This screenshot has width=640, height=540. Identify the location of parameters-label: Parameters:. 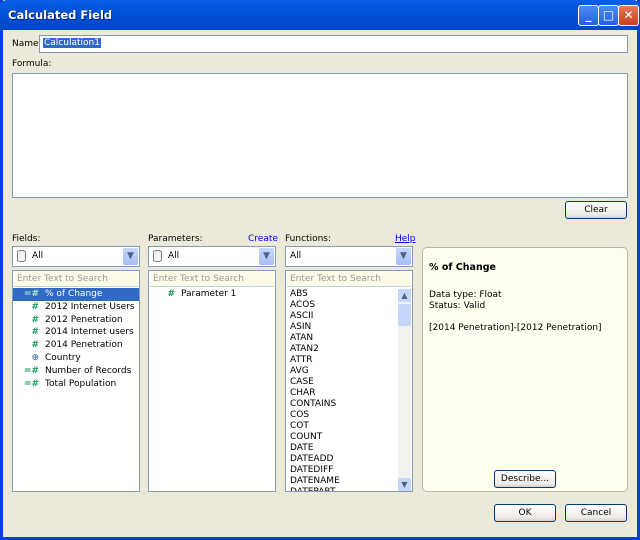
(175, 239).